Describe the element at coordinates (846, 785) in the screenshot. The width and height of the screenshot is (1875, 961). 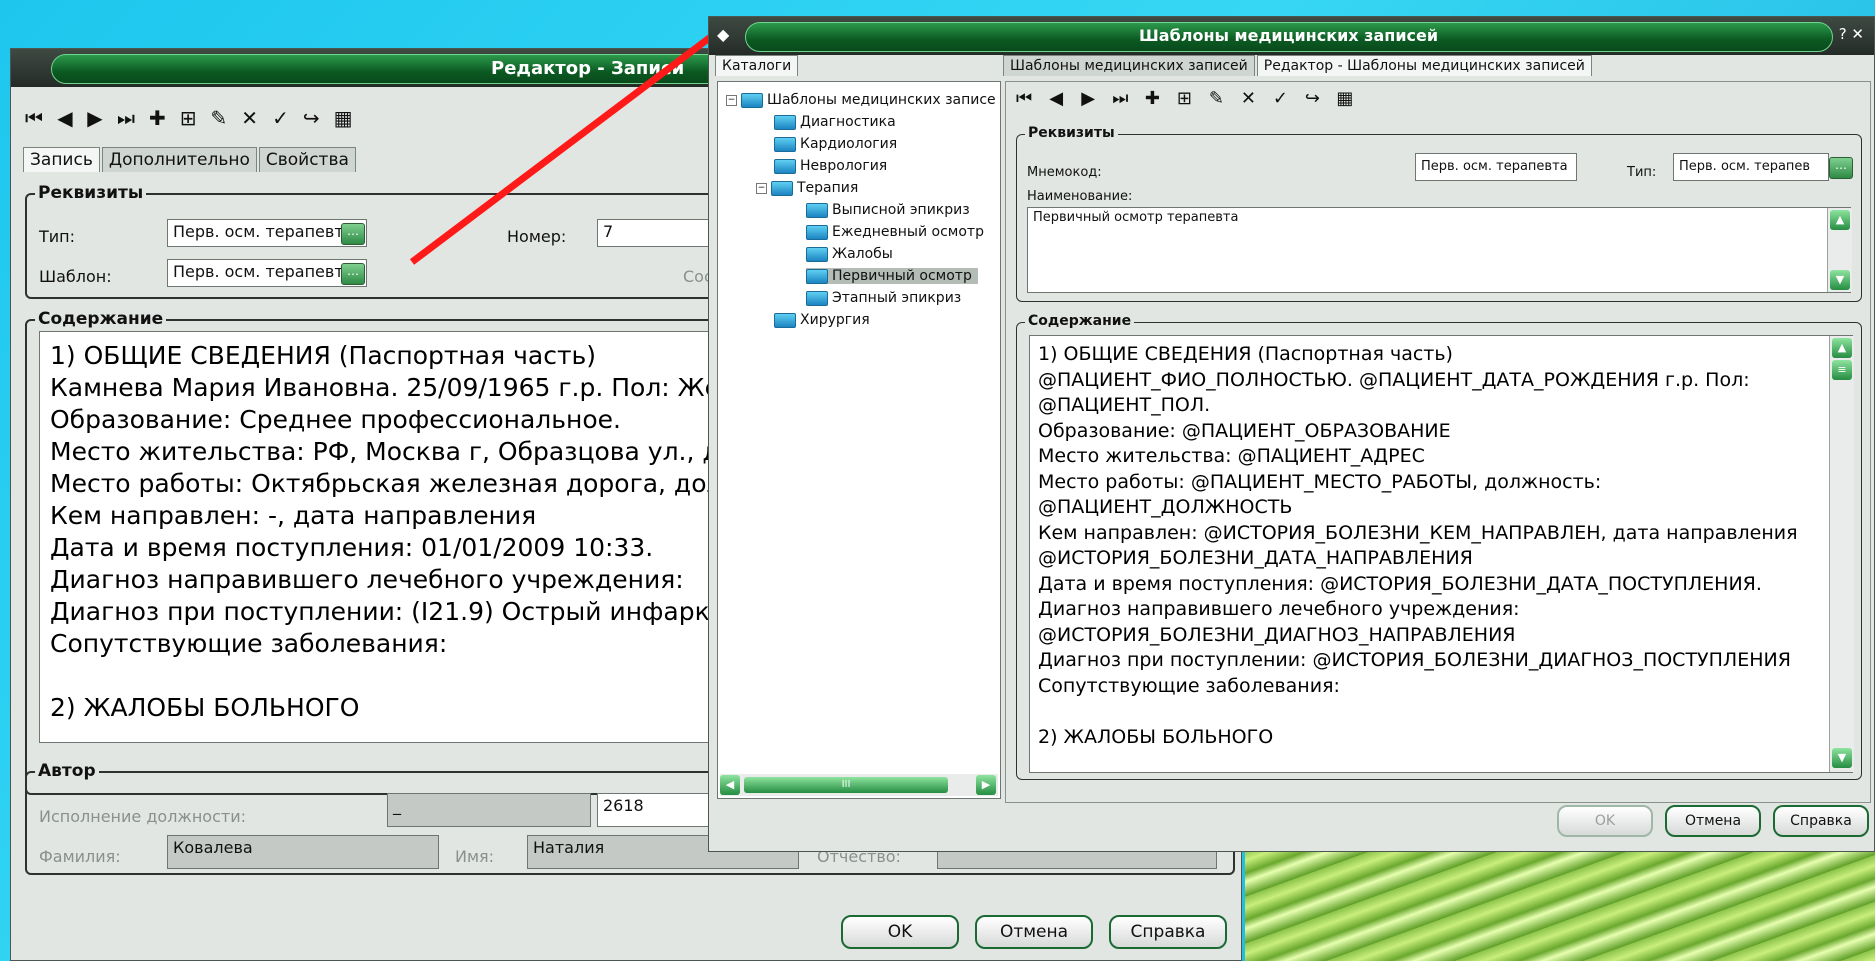
I see `scroll-thumb: III` at that location.